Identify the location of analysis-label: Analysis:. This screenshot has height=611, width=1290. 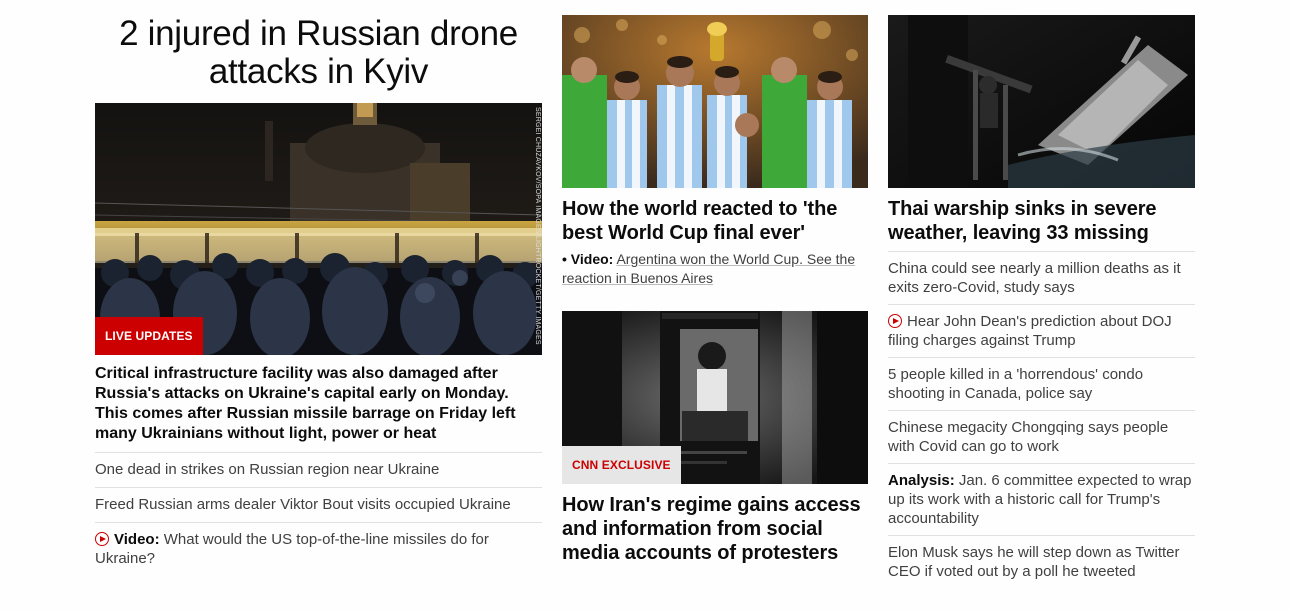
(921, 480).